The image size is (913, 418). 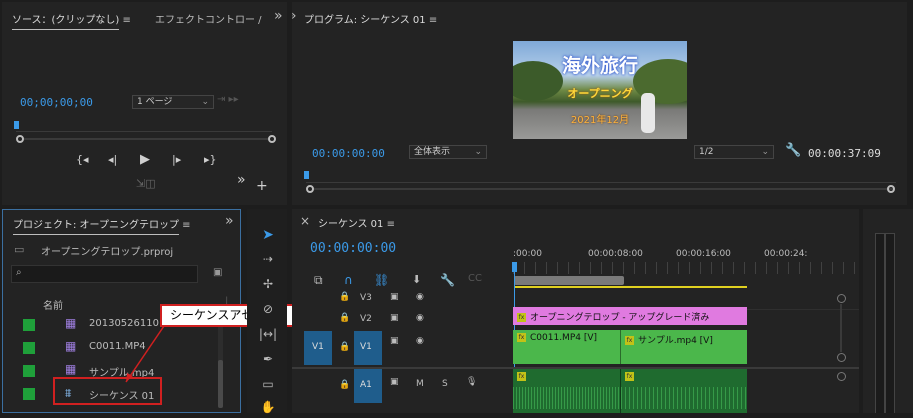 What do you see at coordinates (600, 90) in the screenshot?
I see `program-video-preview: 海外旅行 オープニング 2021年12月` at bounding box center [600, 90].